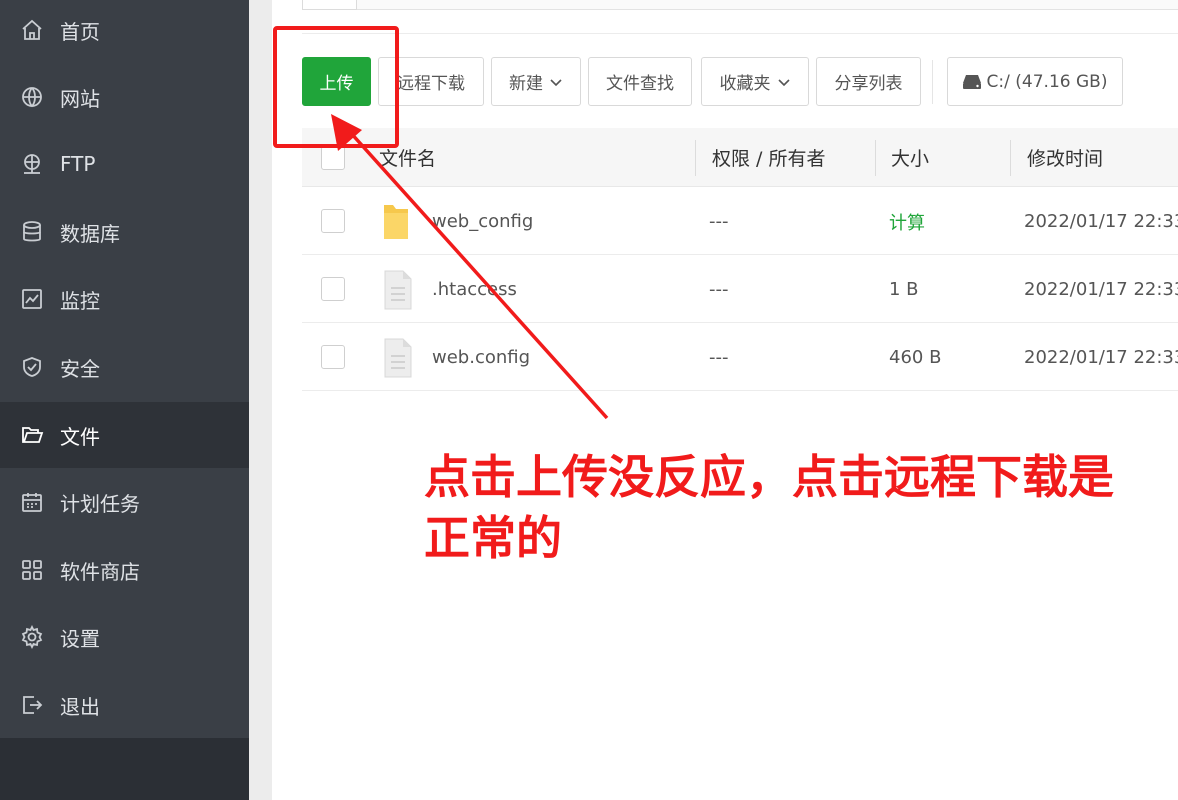 Image resolution: width=1178 pixels, height=800 pixels. I want to click on sidebar-item-database: 数据库, so click(124, 232).